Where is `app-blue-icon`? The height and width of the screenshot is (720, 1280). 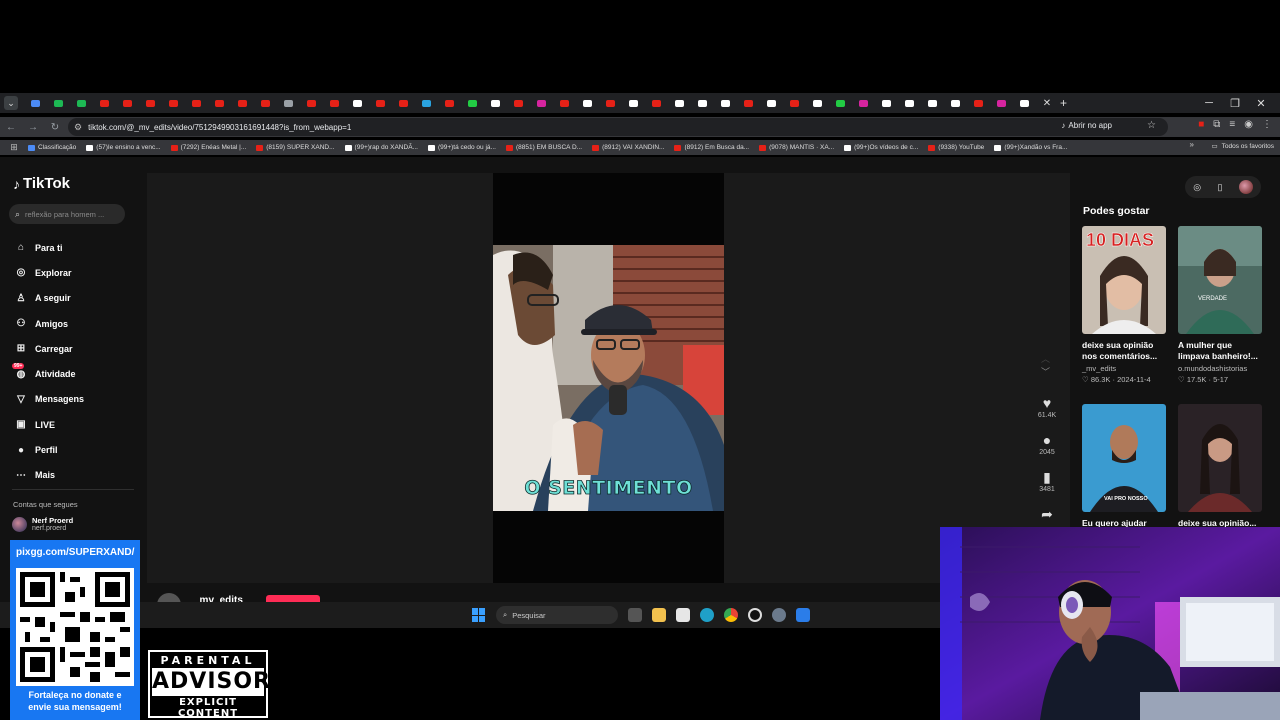 app-blue-icon is located at coordinates (803, 615).